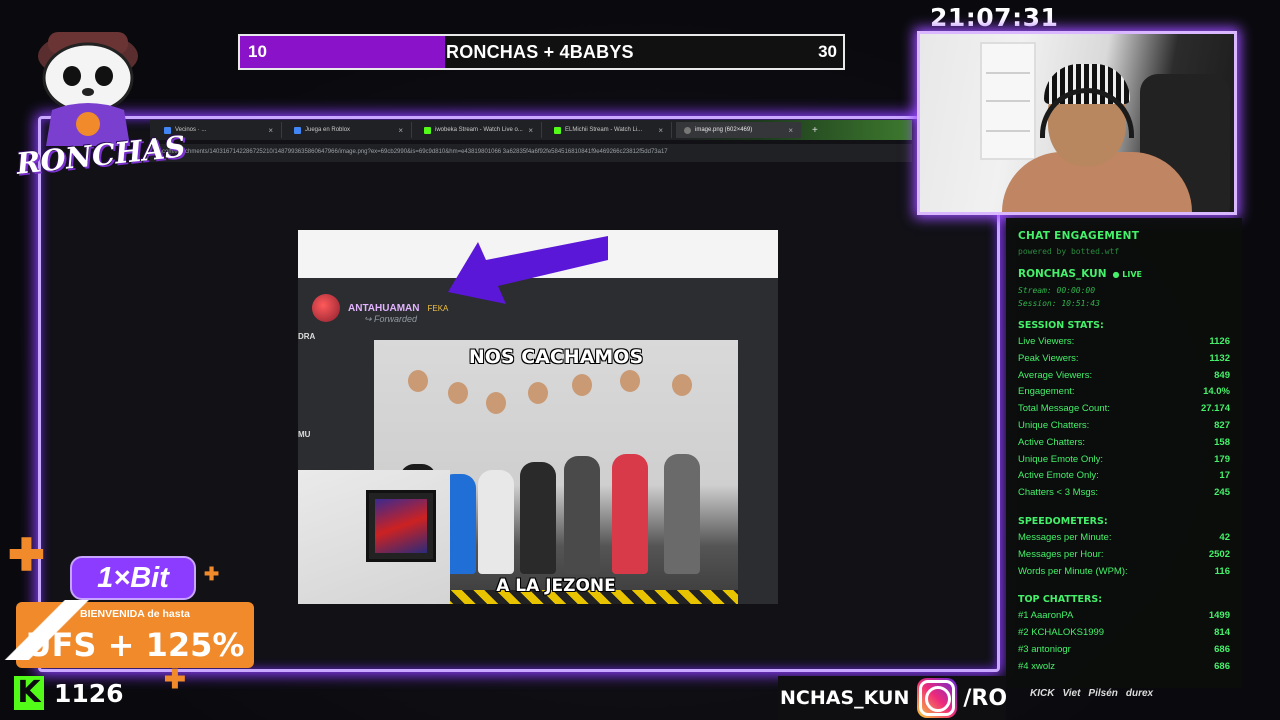 This screenshot has width=1280, height=720. I want to click on goal-progress-fill, so click(343, 52).